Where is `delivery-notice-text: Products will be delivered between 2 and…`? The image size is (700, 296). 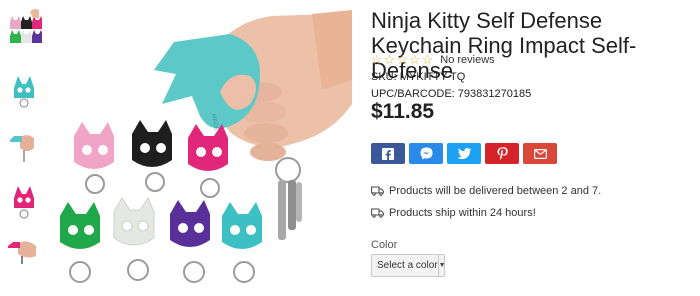 delivery-notice-text: Products will be delivered between 2 and… is located at coordinates (495, 191).